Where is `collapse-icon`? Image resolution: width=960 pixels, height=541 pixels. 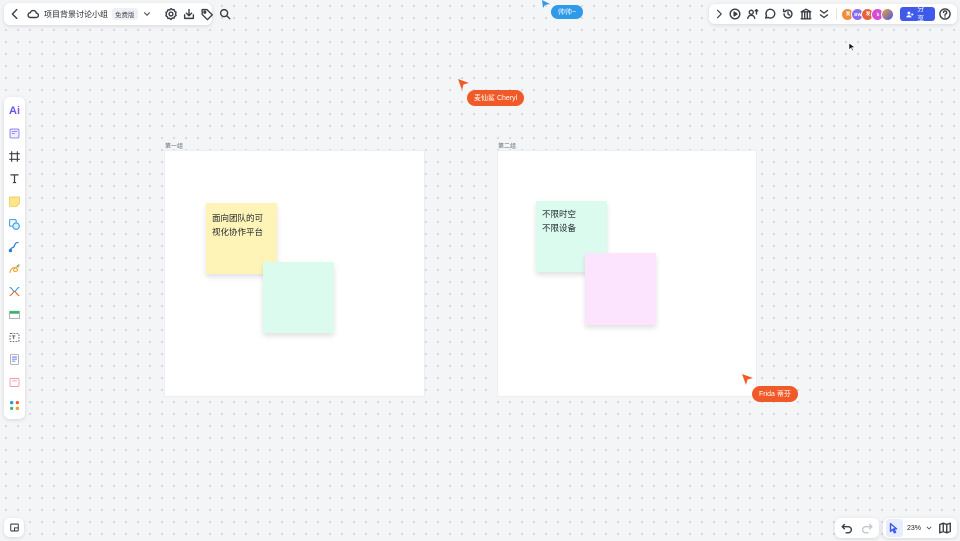
collapse-icon is located at coordinates (824, 14).